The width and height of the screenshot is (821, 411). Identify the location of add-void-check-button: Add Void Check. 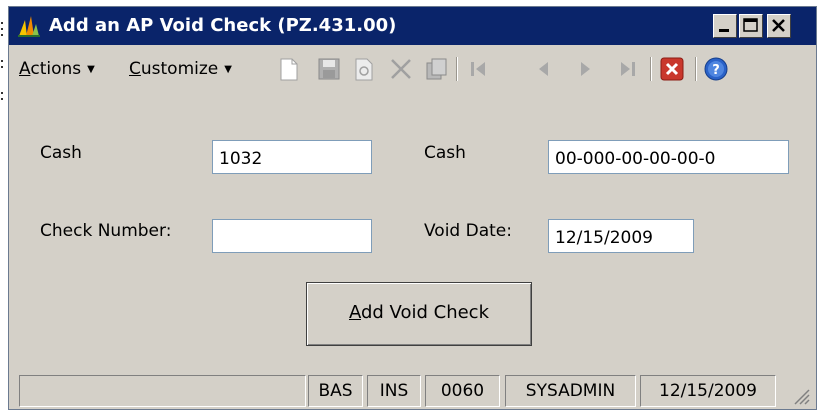
(419, 314).